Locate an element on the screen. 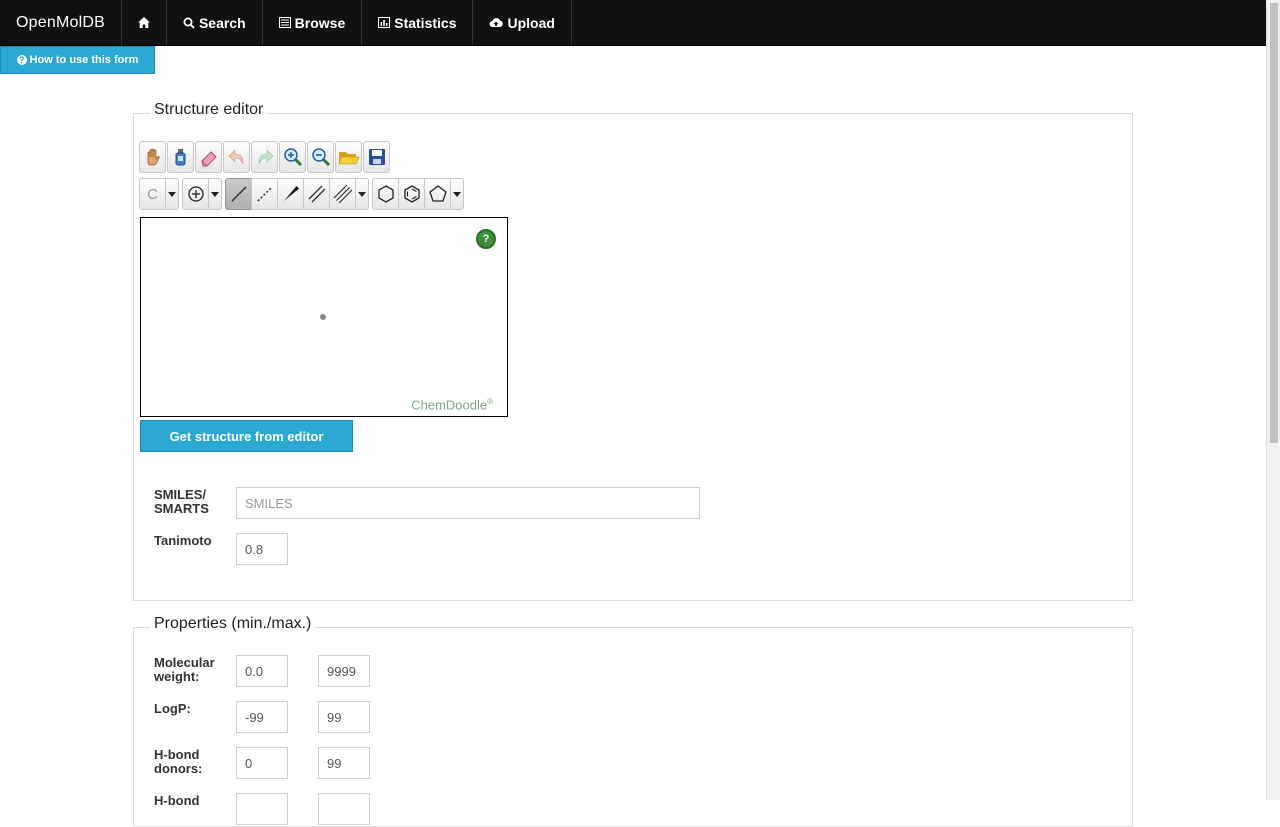  element-label: C is located at coordinates (152, 194).